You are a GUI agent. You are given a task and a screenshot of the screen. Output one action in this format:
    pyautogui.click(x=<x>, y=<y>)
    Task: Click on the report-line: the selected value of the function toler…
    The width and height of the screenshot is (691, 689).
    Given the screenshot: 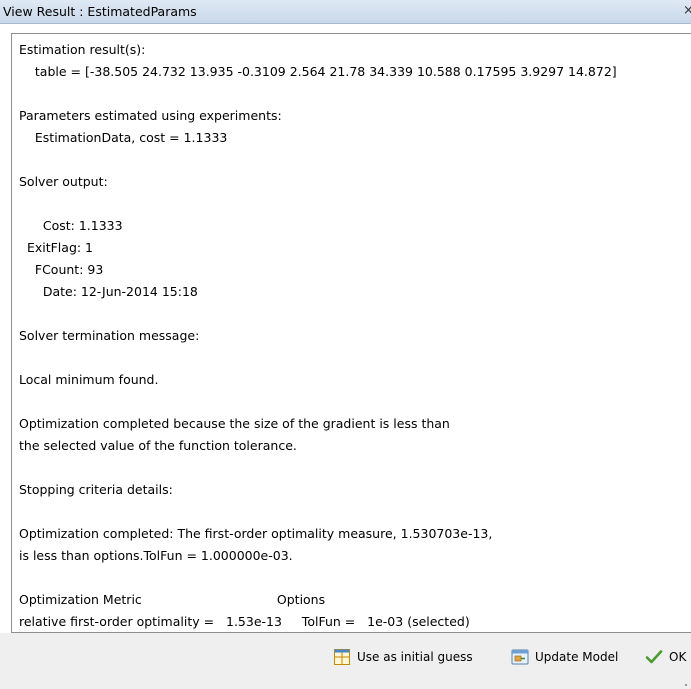 What is the action you would take?
    pyautogui.click(x=158, y=445)
    